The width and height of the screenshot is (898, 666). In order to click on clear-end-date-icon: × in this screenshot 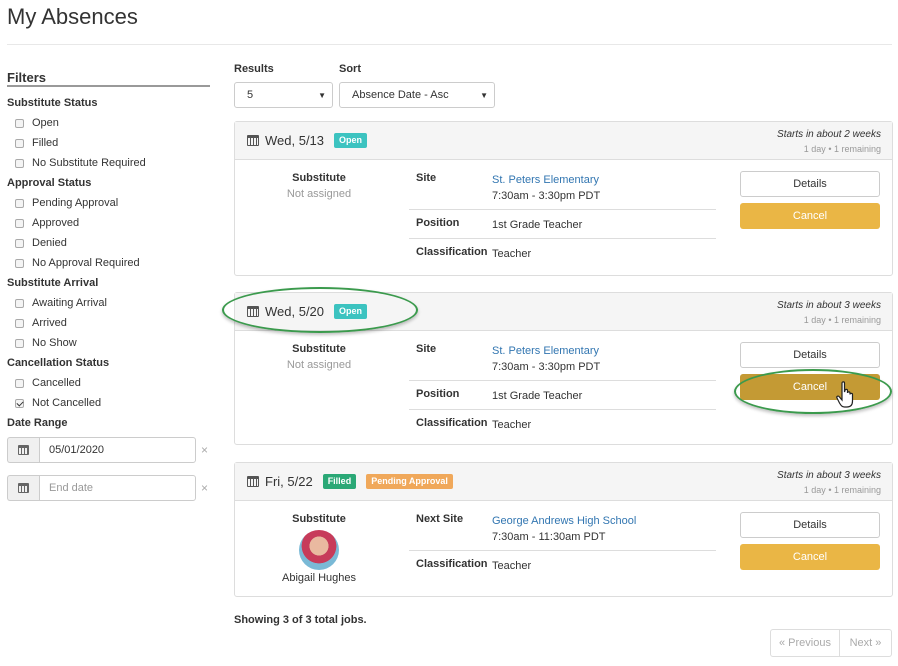, I will do `click(204, 488)`.